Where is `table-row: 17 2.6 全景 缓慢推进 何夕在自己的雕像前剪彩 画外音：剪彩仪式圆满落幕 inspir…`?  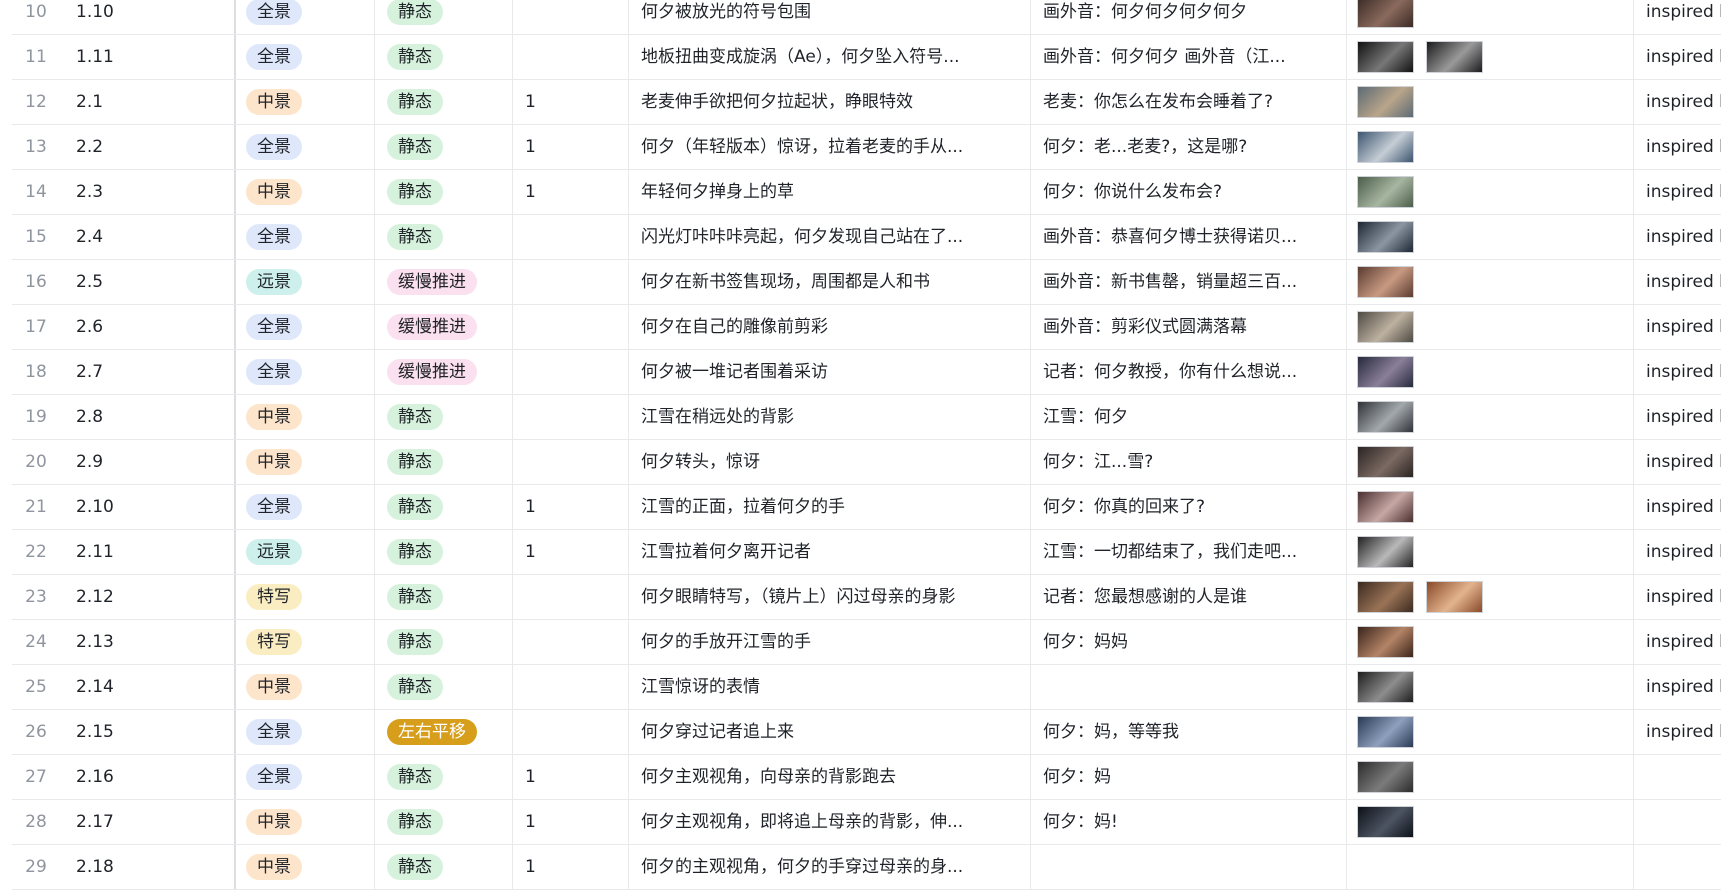 table-row: 17 2.6 全景 缓慢推进 何夕在自己的雕像前剪彩 画外音：剪彩仪式圆满落幕 inspir… is located at coordinates (866, 327).